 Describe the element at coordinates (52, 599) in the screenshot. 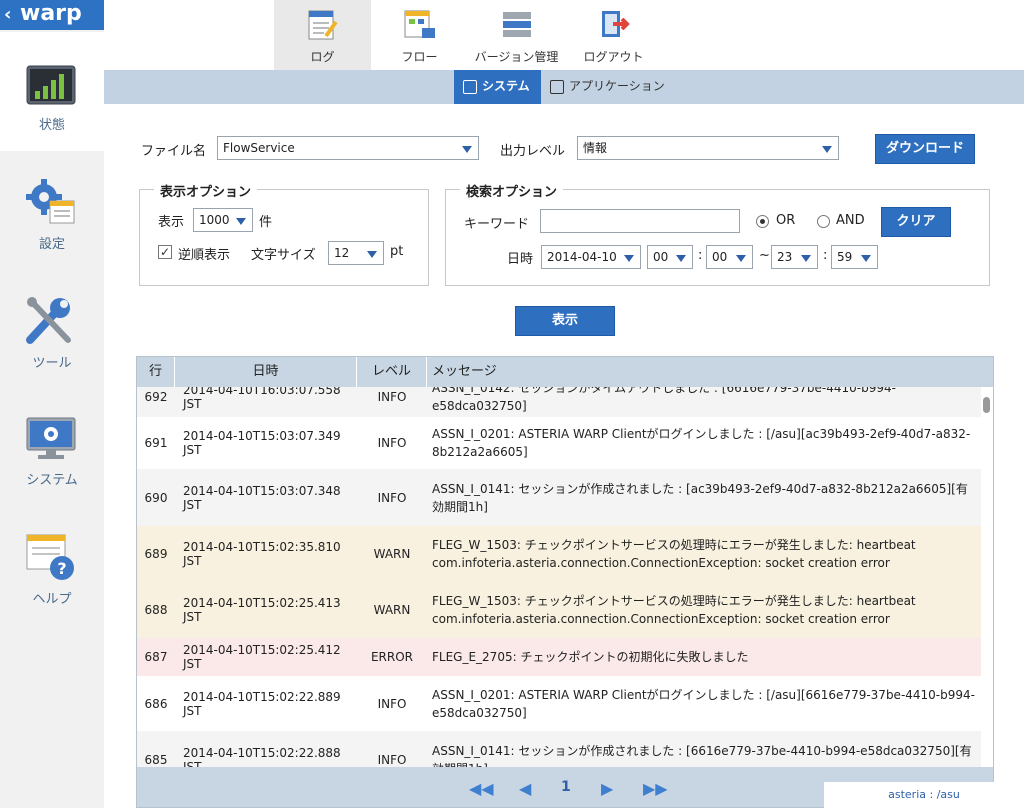

I see `sidebar-item-label: ヘルプ` at that location.